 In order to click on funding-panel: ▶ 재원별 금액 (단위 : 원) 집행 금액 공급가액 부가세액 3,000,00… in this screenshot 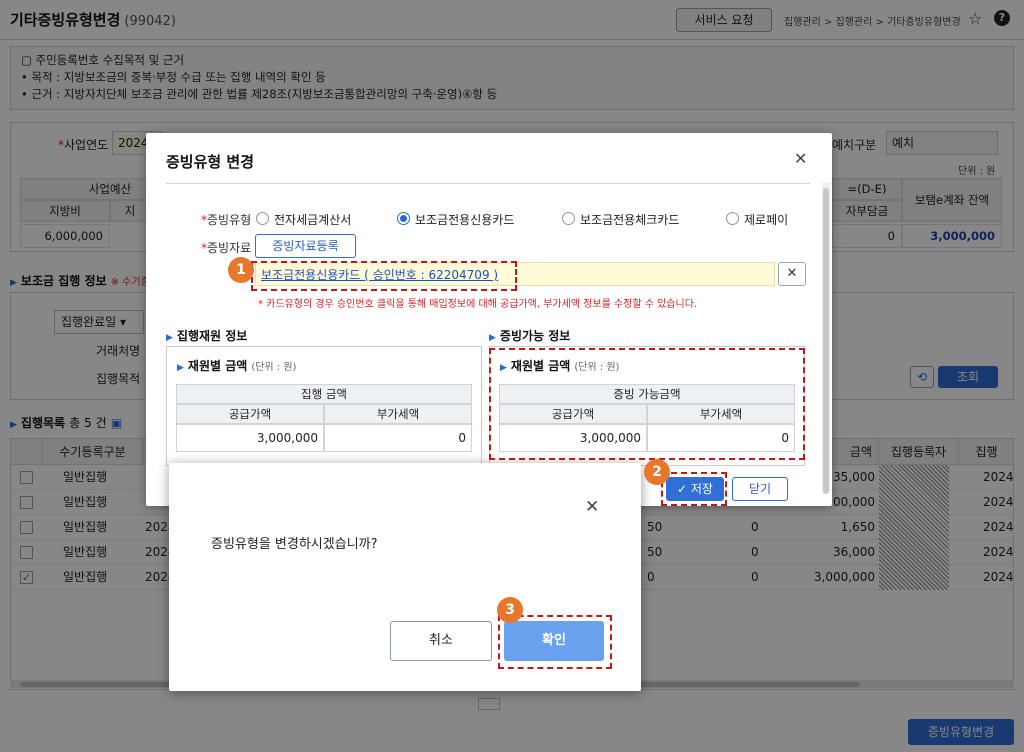, I will do `click(324, 406)`.